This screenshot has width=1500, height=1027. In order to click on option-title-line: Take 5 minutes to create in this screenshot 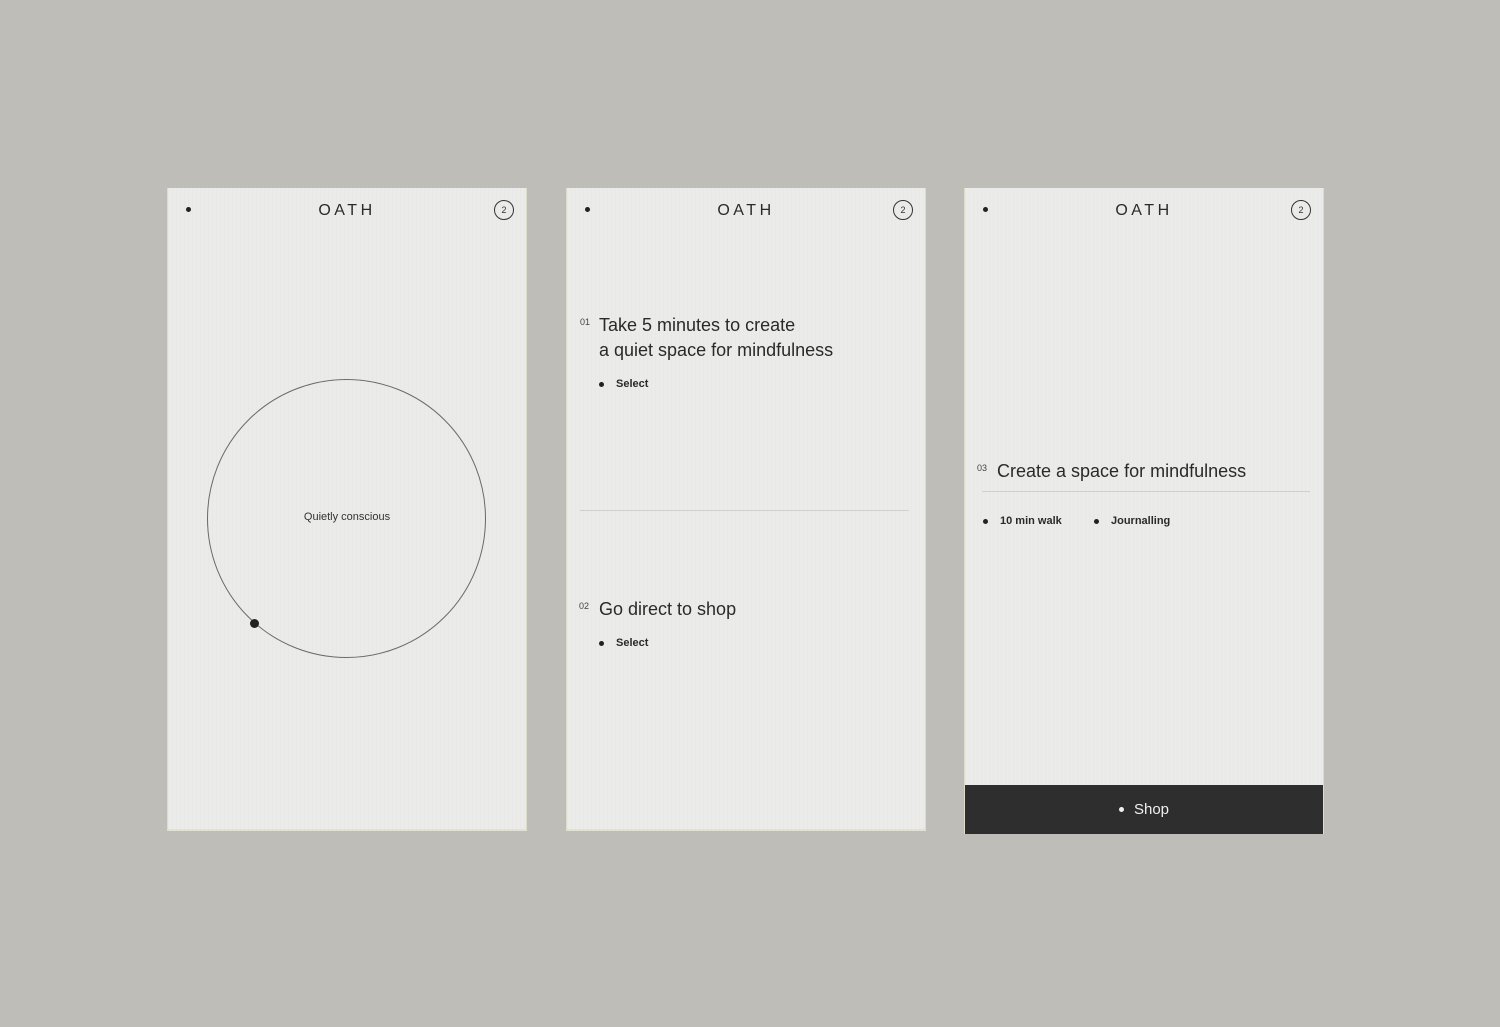, I will do `click(697, 325)`.